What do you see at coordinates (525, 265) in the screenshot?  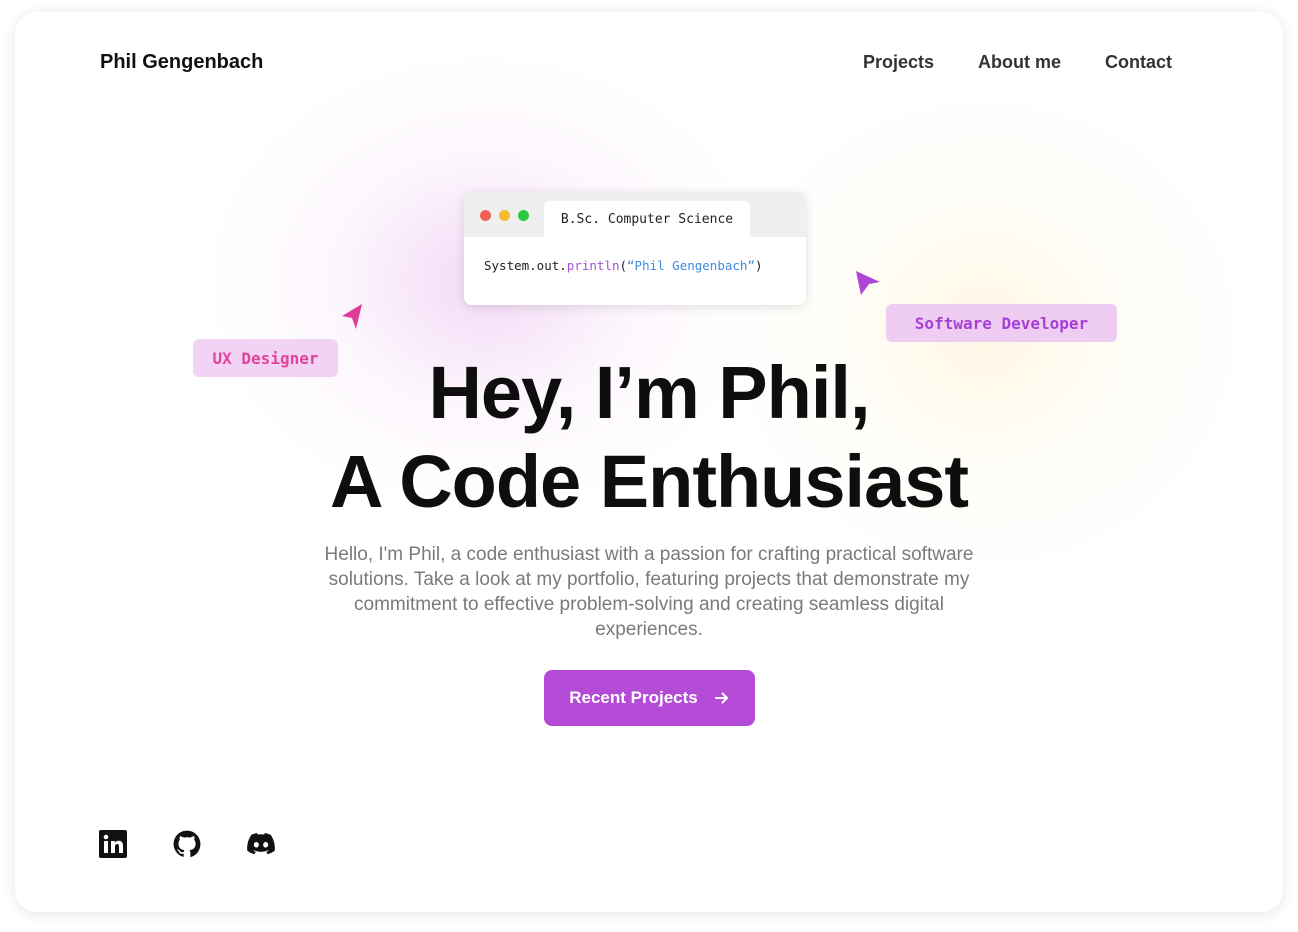 I see `code-object: System.out.` at bounding box center [525, 265].